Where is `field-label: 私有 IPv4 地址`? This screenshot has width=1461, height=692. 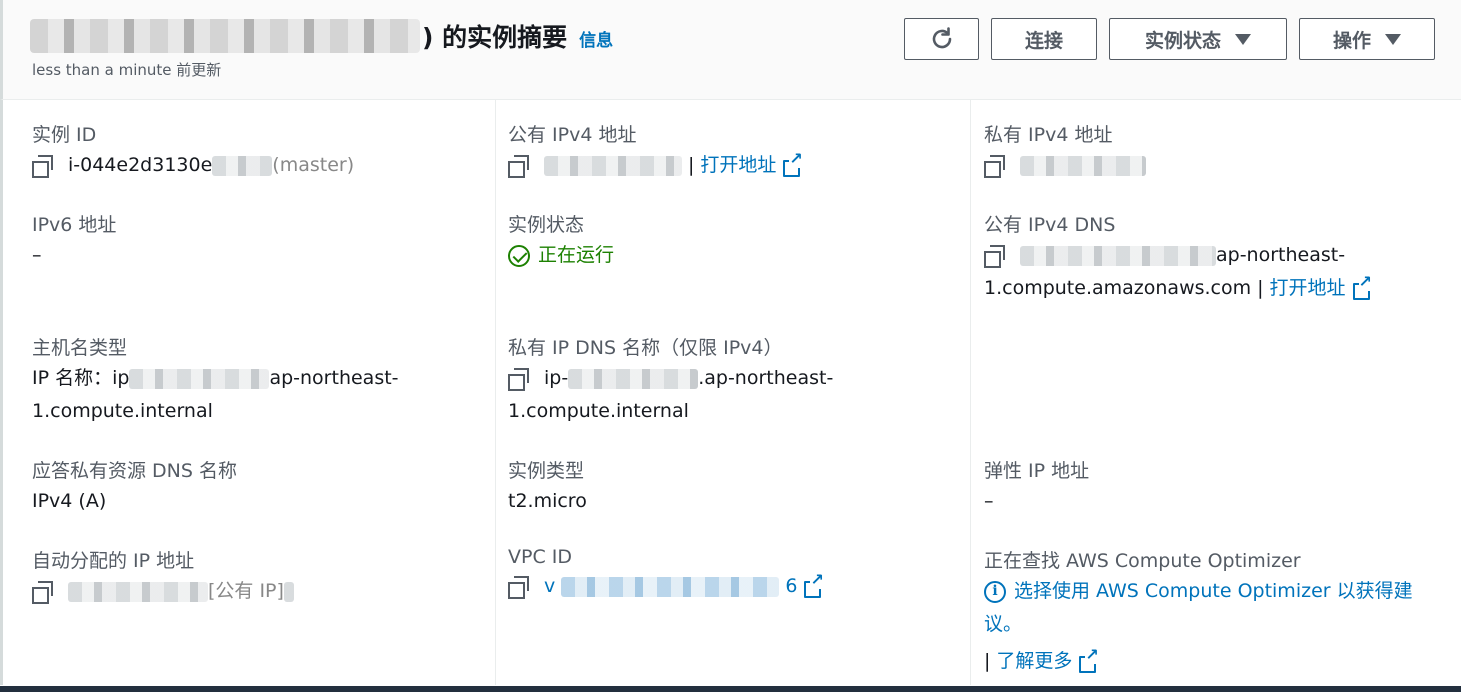 field-label: 私有 IPv4 地址 is located at coordinates (1048, 135).